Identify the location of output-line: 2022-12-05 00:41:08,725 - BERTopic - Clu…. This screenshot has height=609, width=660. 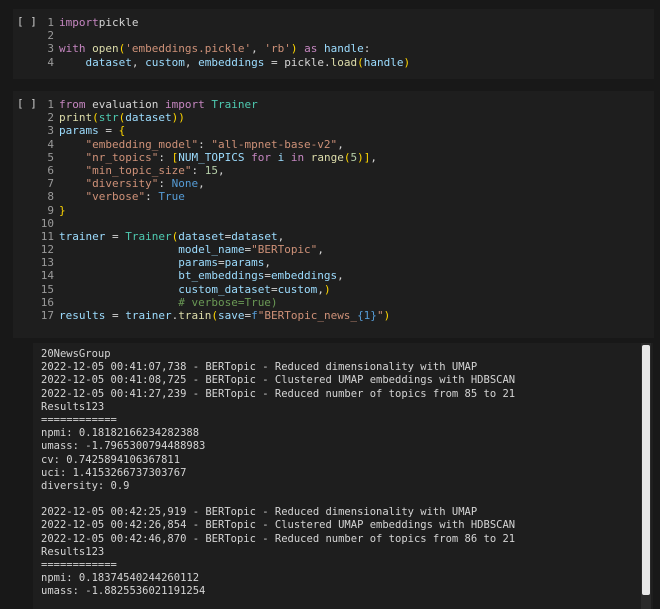
(278, 380).